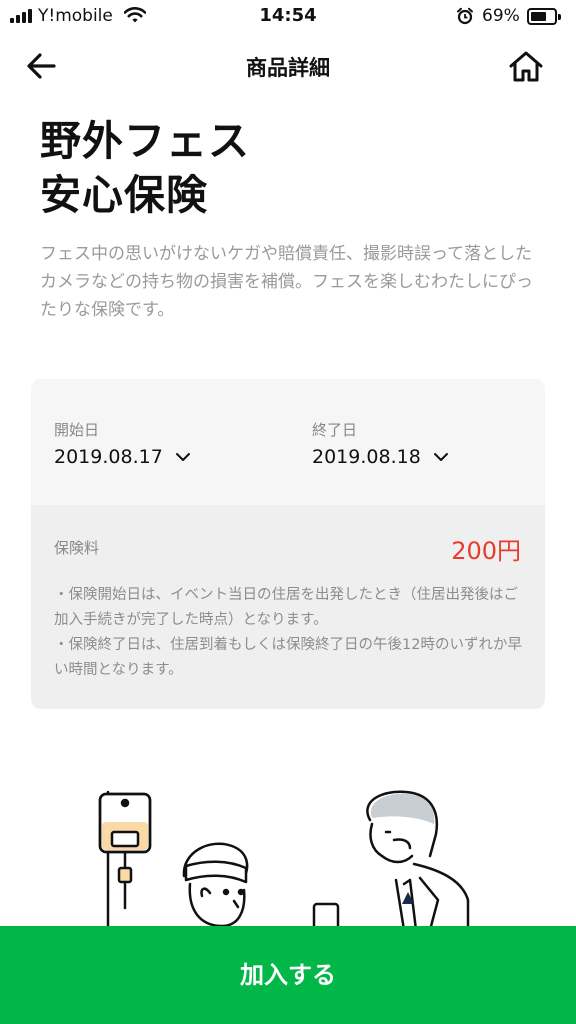 This screenshot has height=1024, width=576. What do you see at coordinates (122, 443) in the screenshot?
I see `start-date-selector: 開始日 2019.08.17` at bounding box center [122, 443].